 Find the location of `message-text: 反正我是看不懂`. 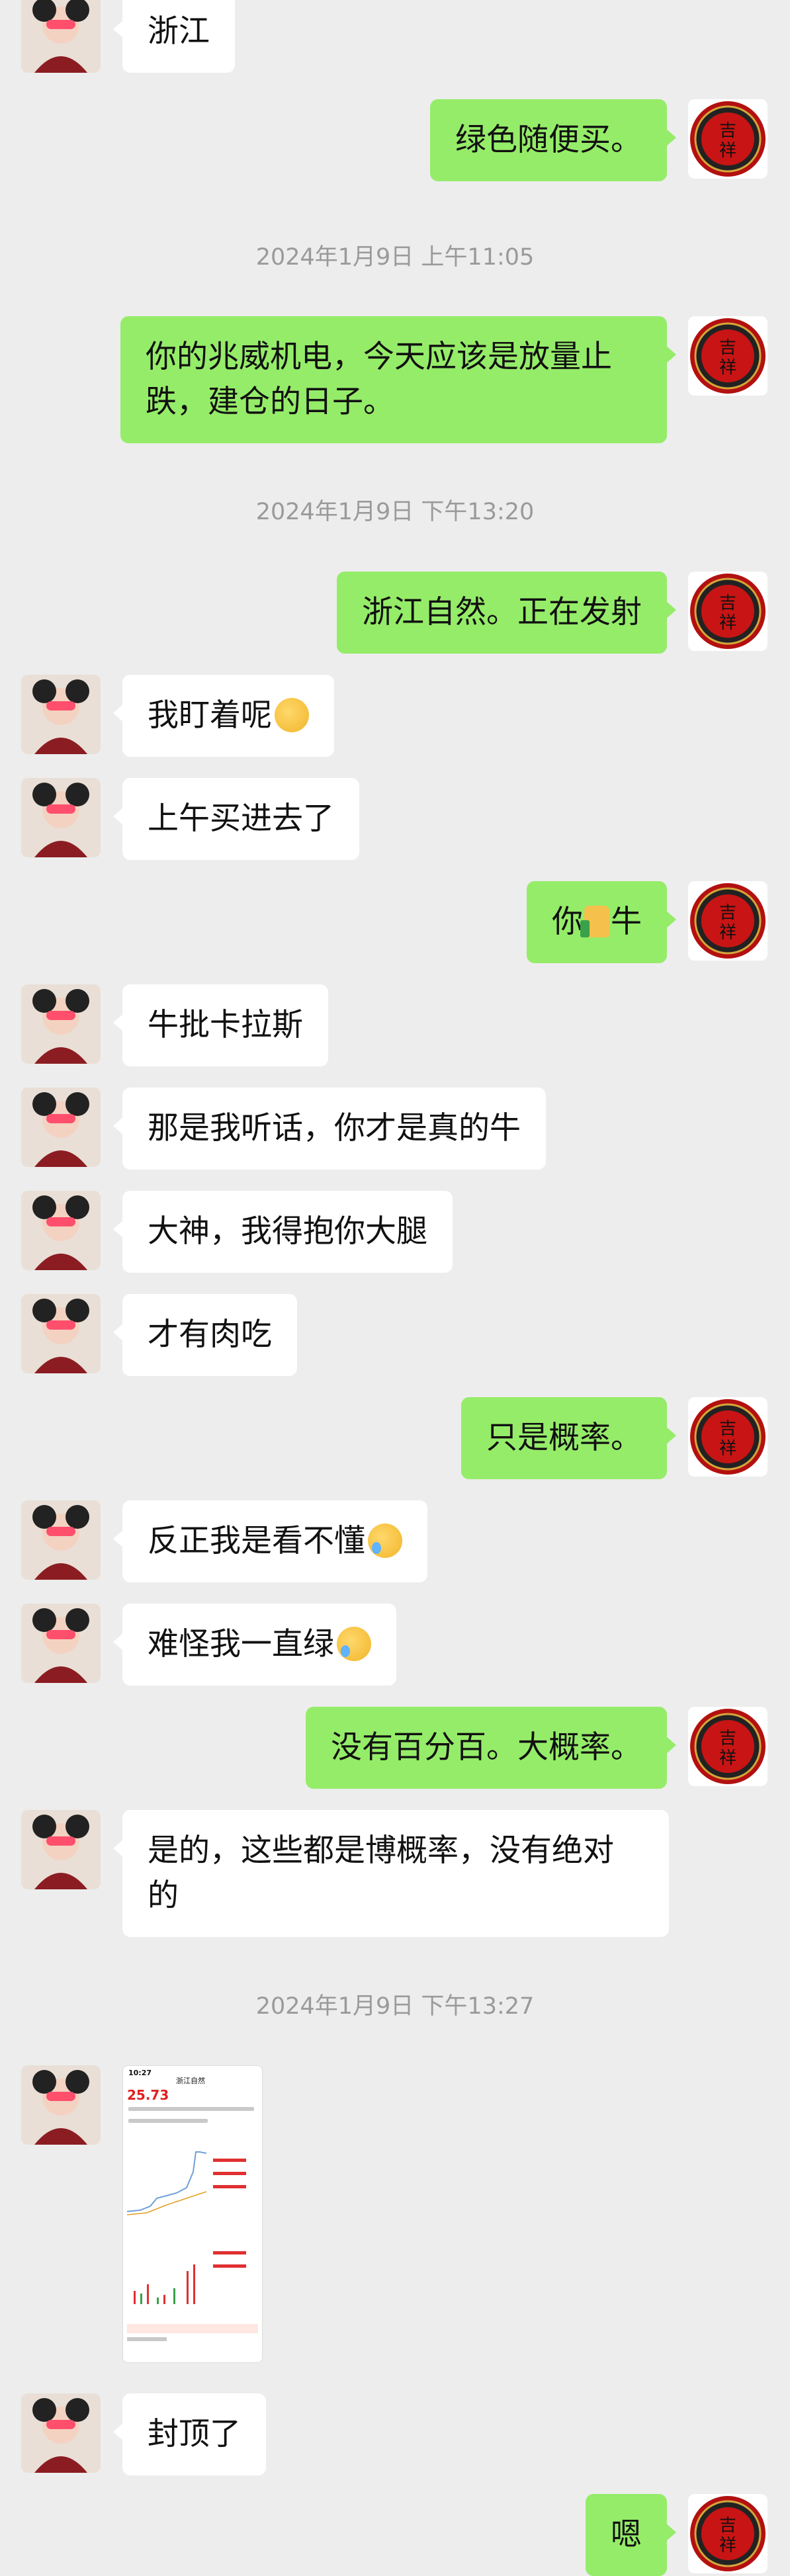

message-text: 反正我是看不懂 is located at coordinates (256, 1541).